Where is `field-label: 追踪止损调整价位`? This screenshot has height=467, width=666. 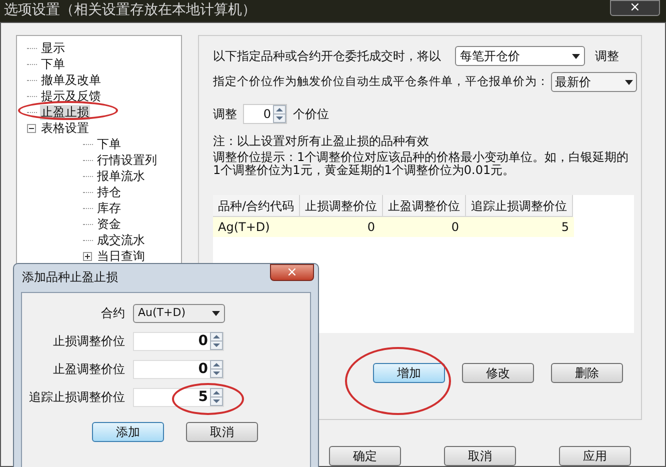 field-label: 追踪止损调整价位 is located at coordinates (77, 397).